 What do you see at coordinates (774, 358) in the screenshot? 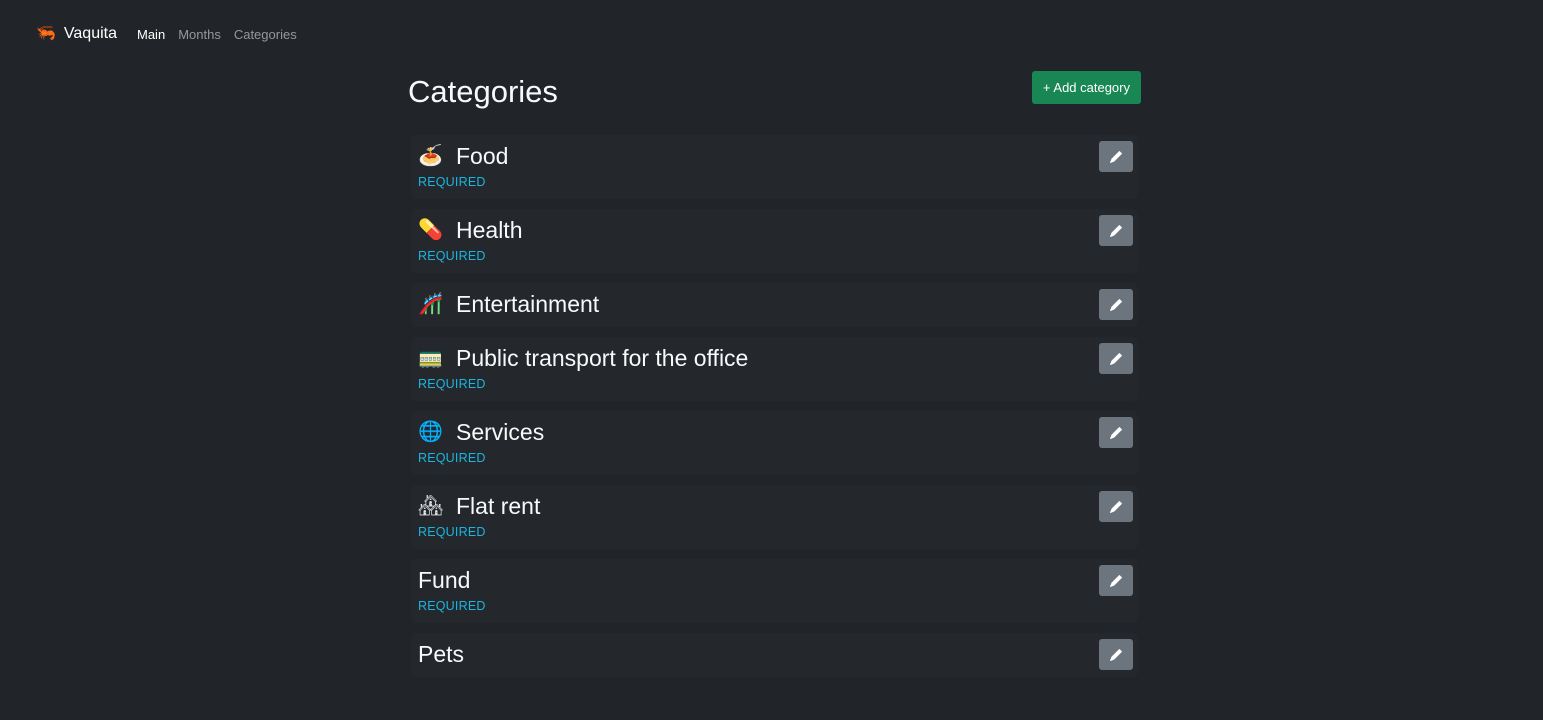
I see `category-title: 🚃 Public transport for the office` at bounding box center [774, 358].